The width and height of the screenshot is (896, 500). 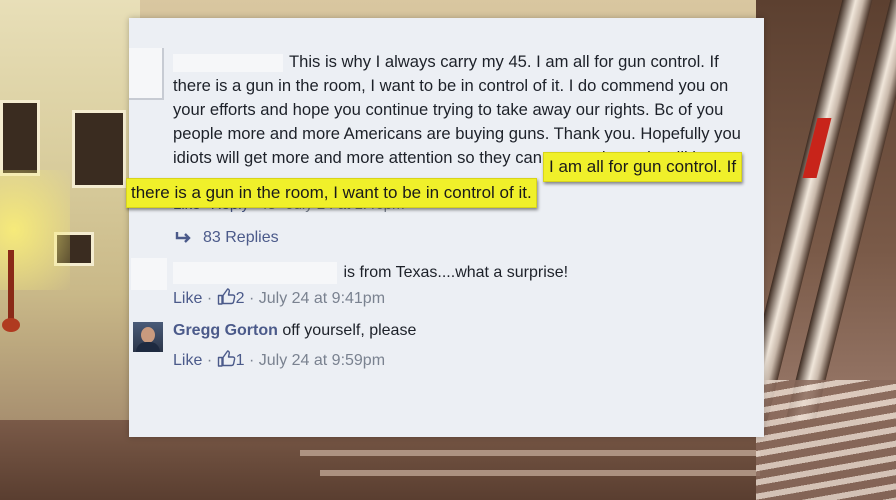 I want to click on reply-actions: Like · 1 · July 24 at 9:59pm, so click(x=279, y=360).